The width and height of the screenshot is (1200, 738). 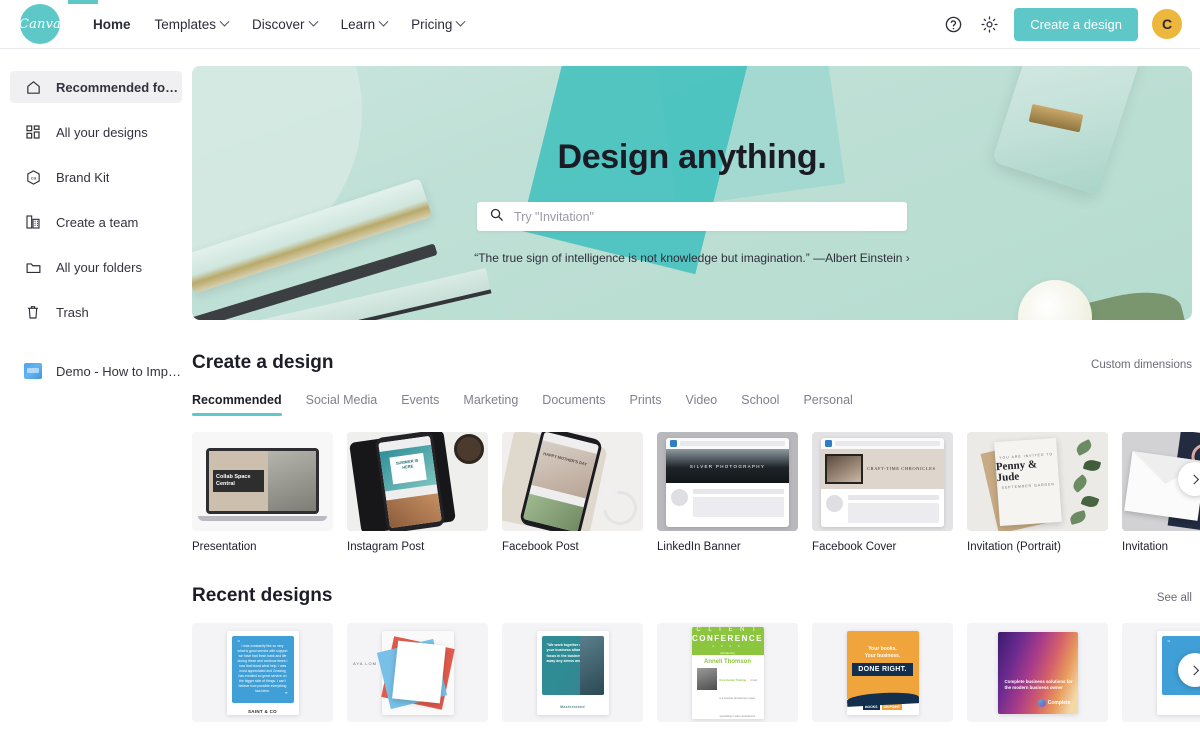 I want to click on home-icon, so click(x=33, y=87).